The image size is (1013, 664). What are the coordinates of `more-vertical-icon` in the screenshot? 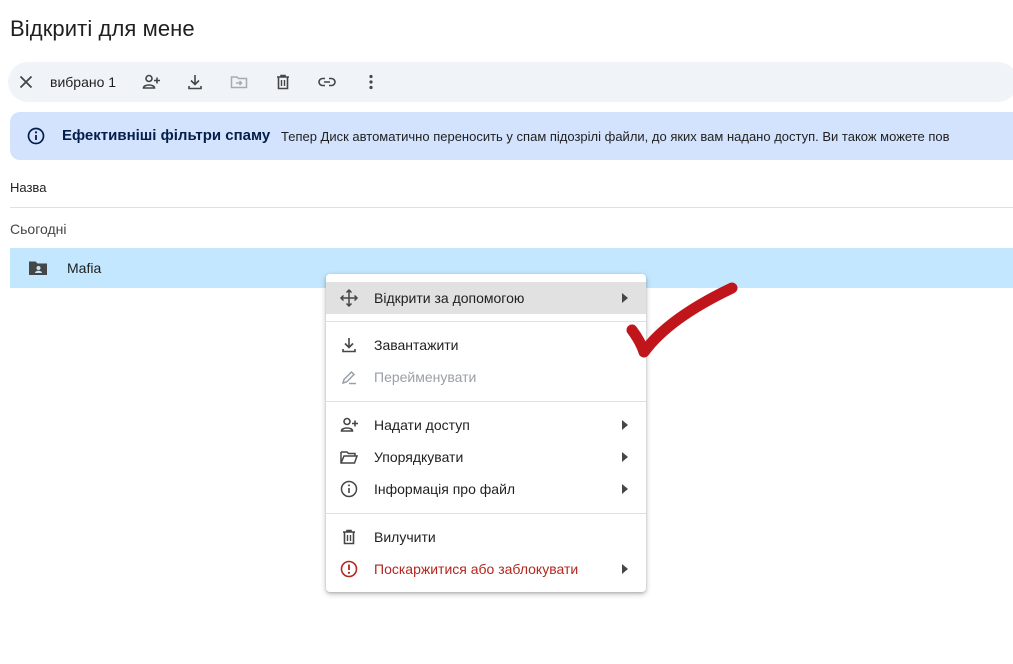 It's located at (371, 82).